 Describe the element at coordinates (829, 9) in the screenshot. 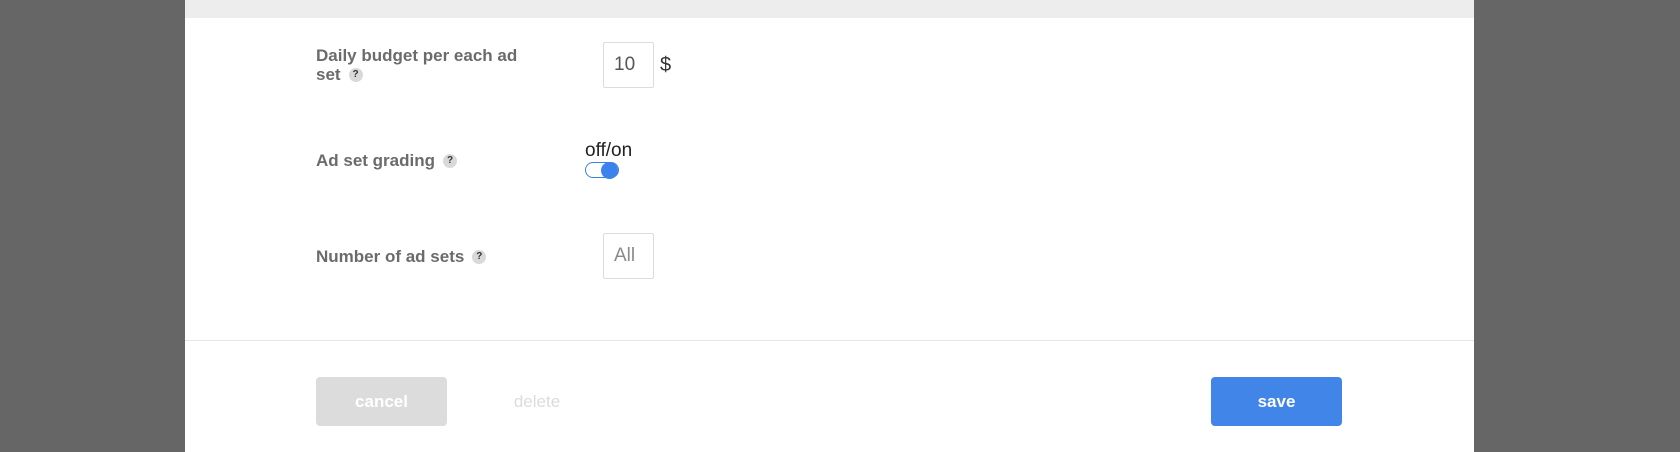

I see `modal-header-band` at that location.